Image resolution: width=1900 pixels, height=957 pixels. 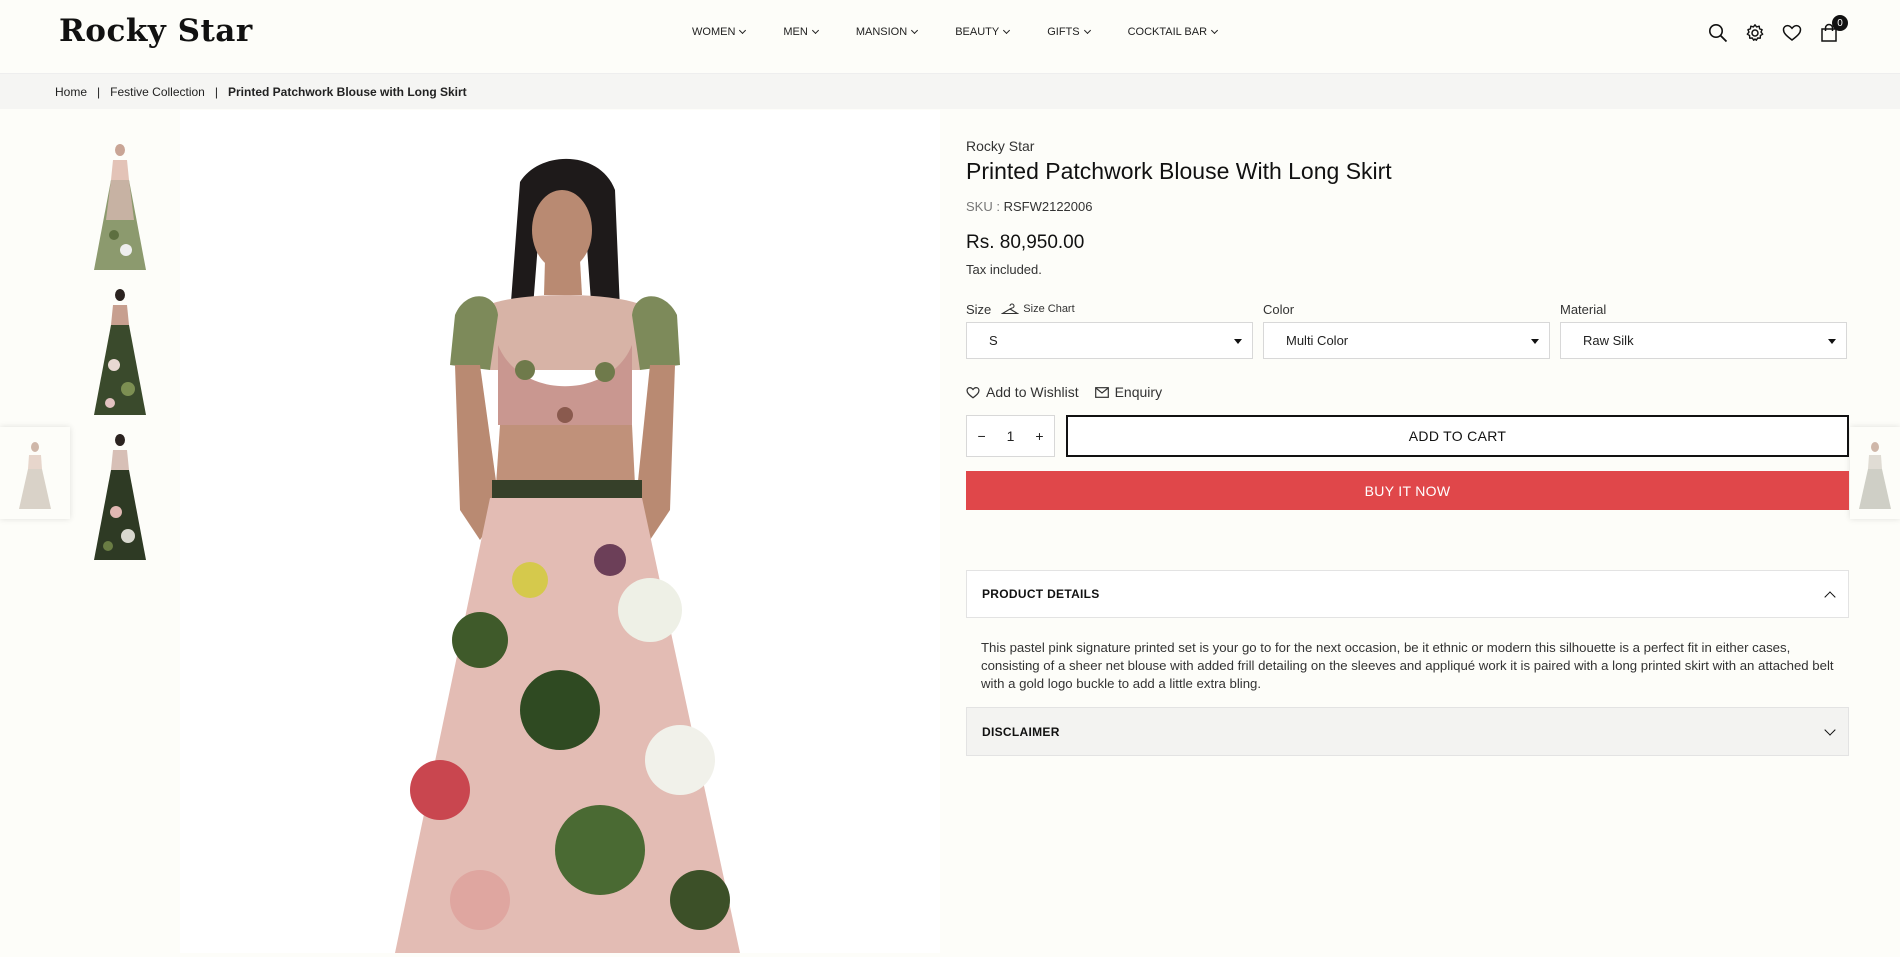 I want to click on product-price: Rs. 80,950.00, so click(x=1025, y=242).